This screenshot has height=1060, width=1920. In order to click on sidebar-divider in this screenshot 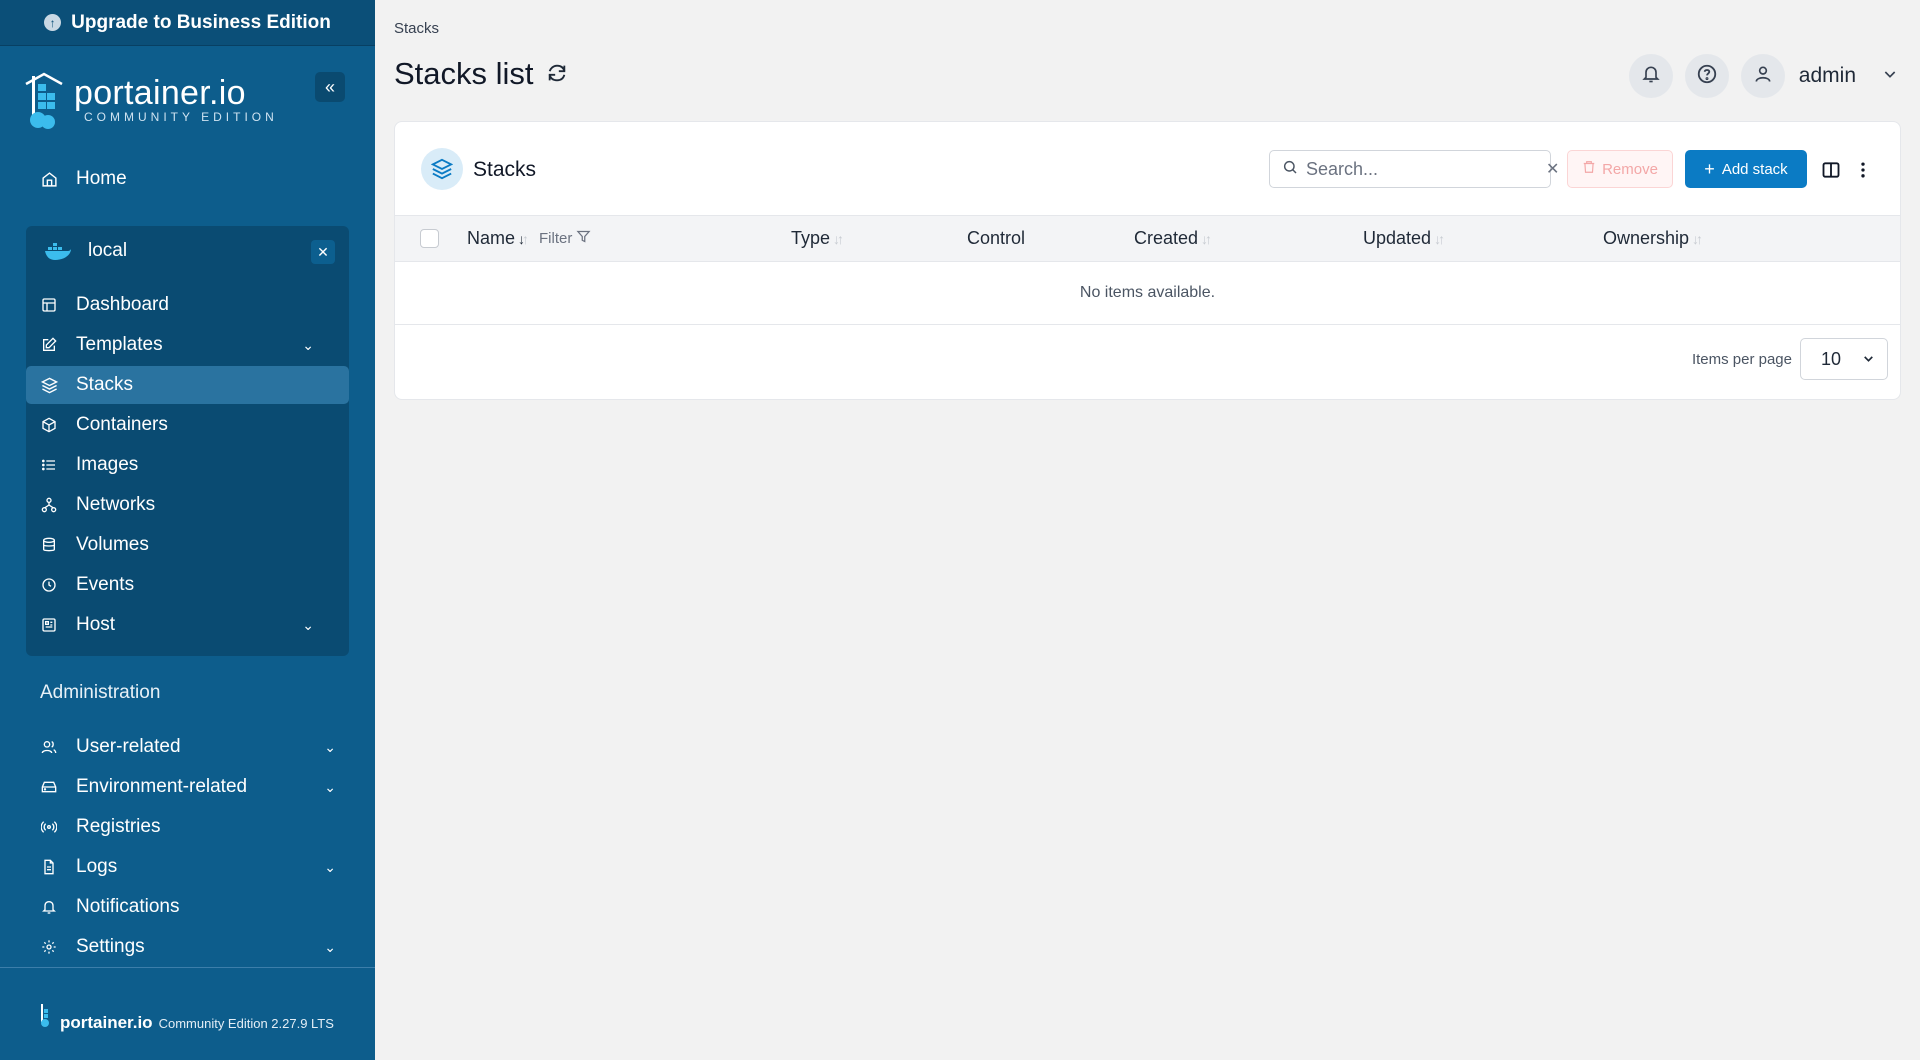, I will do `click(187, 967)`.